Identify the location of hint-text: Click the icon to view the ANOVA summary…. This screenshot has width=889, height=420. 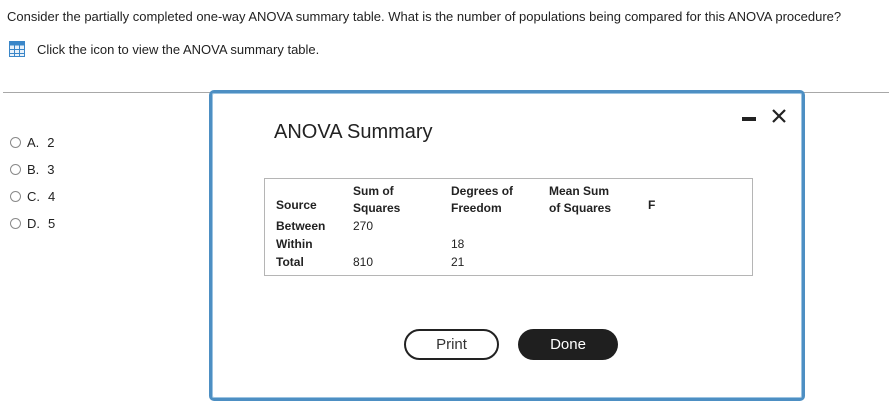
(178, 49).